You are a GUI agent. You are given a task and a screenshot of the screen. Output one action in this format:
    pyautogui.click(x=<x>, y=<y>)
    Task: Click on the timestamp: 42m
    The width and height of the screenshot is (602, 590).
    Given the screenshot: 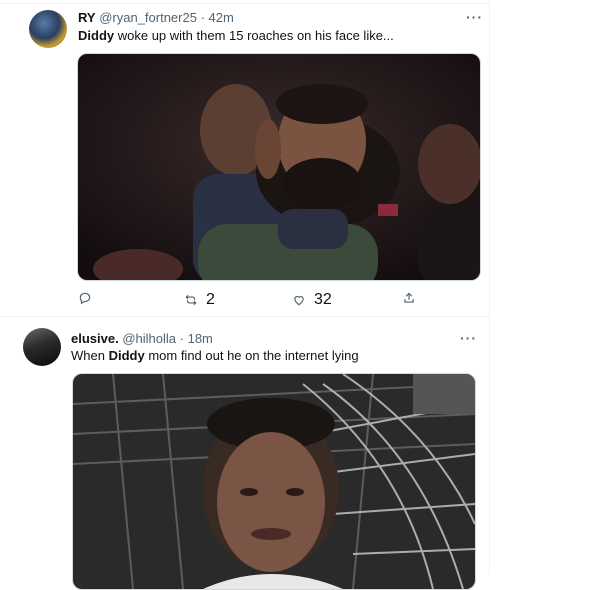 What is the action you would take?
    pyautogui.click(x=221, y=17)
    